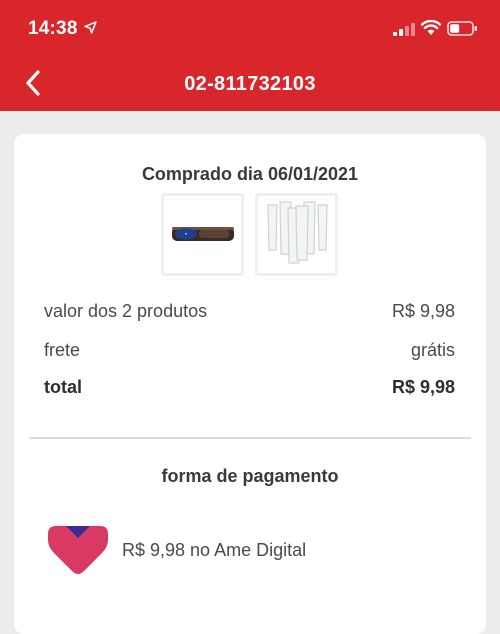 The height and width of the screenshot is (634, 500). What do you see at coordinates (250, 84) in the screenshot?
I see `order-number-title: 02-811732103` at bounding box center [250, 84].